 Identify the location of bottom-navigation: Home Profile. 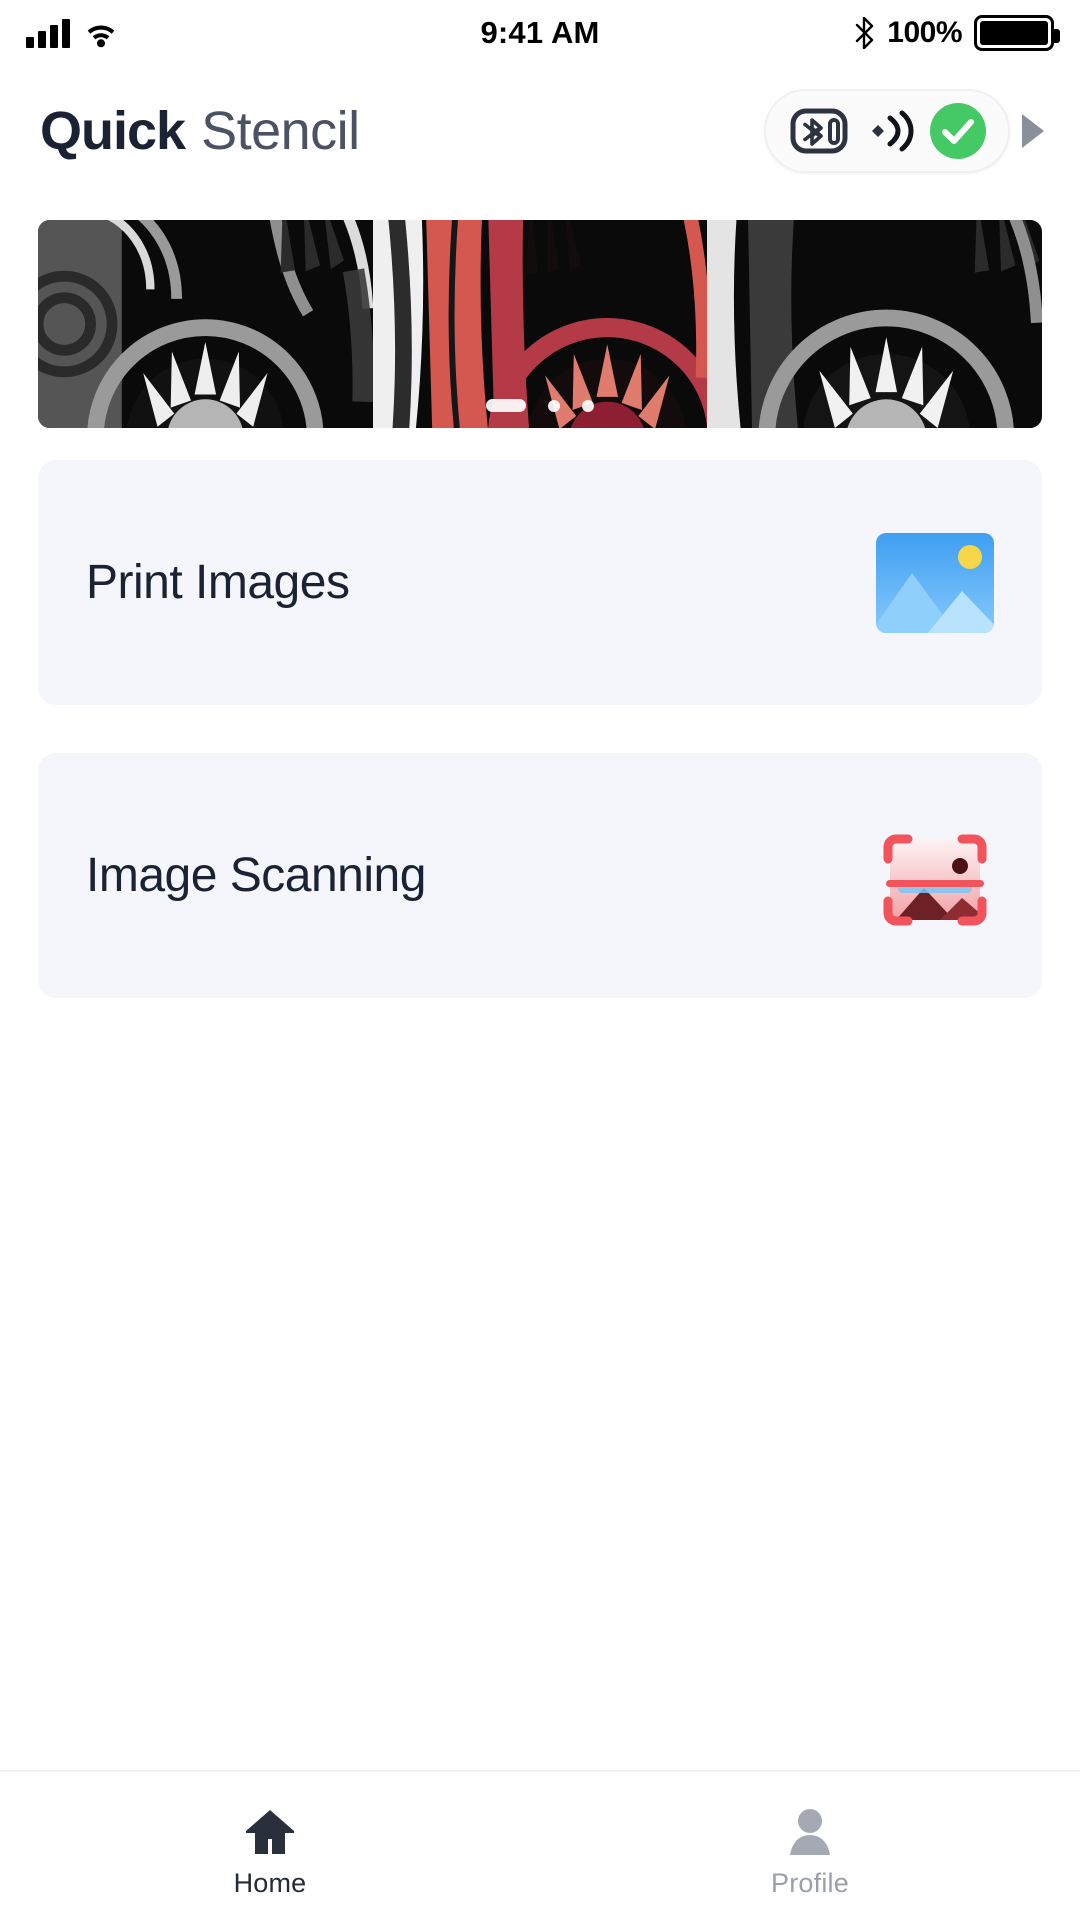
(540, 1845).